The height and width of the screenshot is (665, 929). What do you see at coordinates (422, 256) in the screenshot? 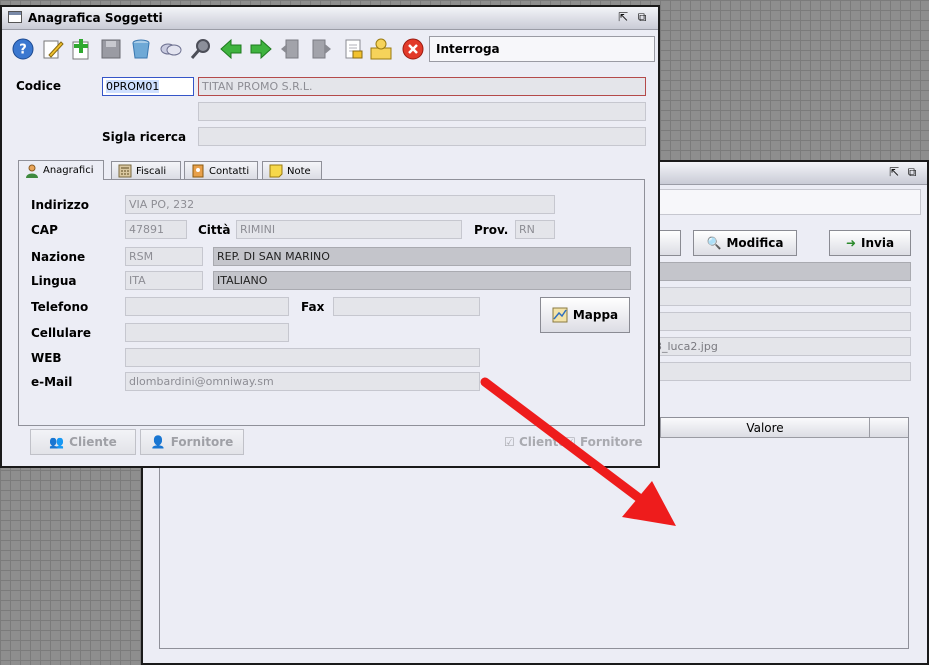
I see `nazione-desc-field: REP. DI SAN MARINO` at bounding box center [422, 256].